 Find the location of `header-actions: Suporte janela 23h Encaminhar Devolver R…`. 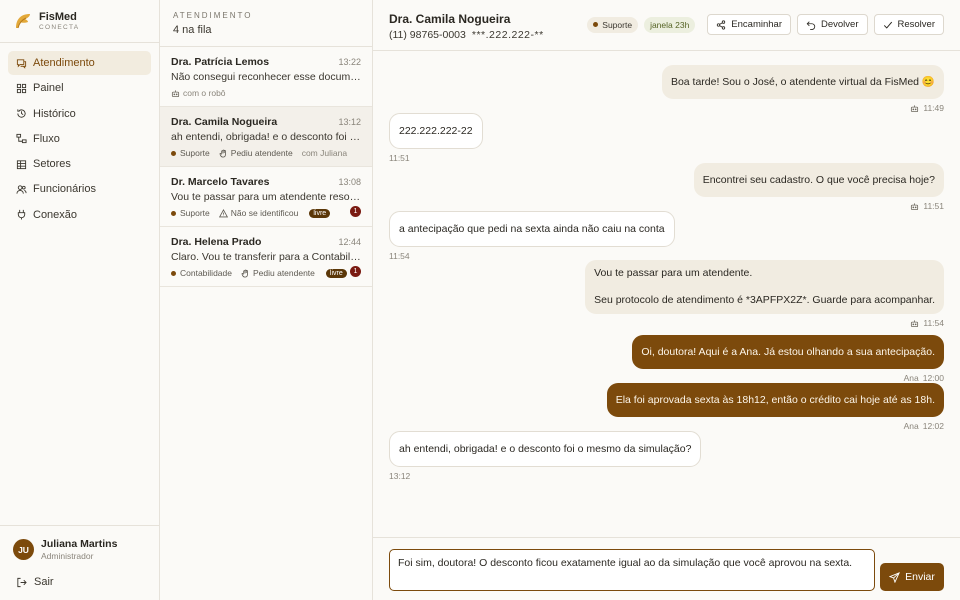

header-actions: Suporte janela 23h Encaminhar Devolver R… is located at coordinates (765, 24).